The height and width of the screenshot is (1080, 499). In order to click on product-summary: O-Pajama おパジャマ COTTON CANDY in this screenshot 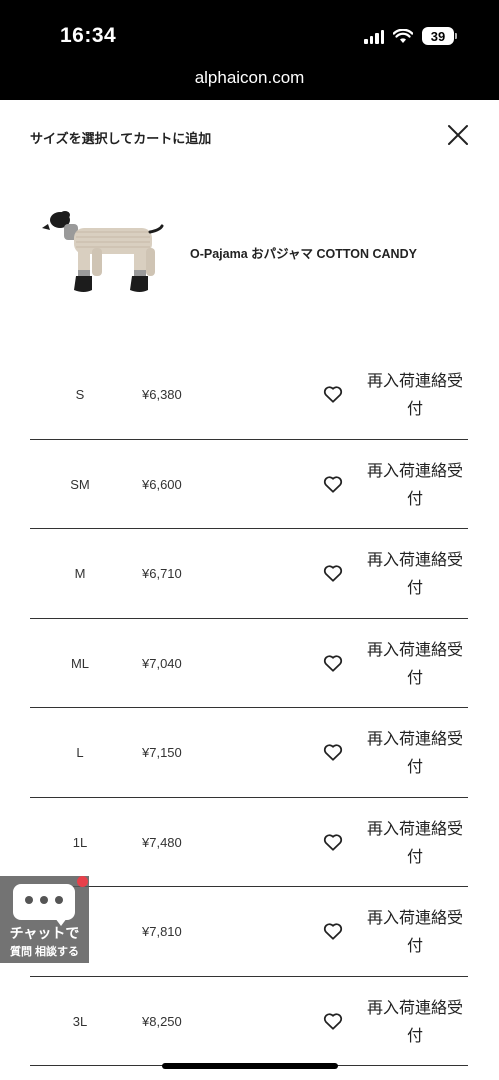, I will do `click(249, 250)`.